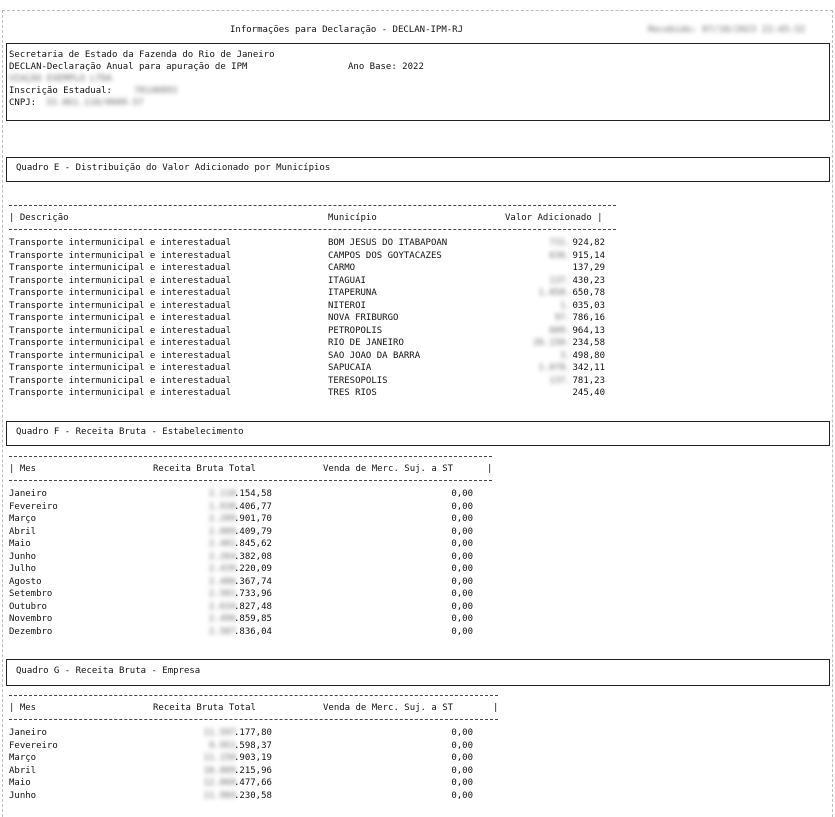 This screenshot has width=835, height=817. What do you see at coordinates (249, 494) in the screenshot?
I see `table-row: Janeiro 2.118.154,58 0,00` at bounding box center [249, 494].